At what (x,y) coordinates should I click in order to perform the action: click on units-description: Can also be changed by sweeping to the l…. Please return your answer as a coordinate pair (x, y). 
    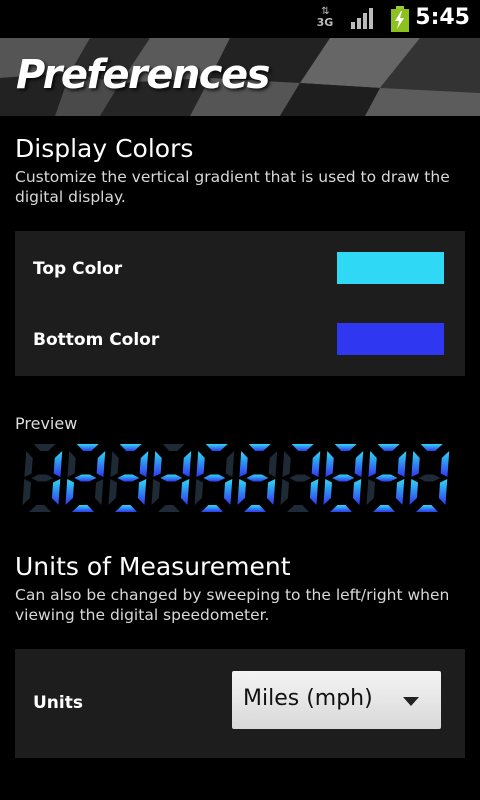
    Looking at the image, I should click on (232, 605).